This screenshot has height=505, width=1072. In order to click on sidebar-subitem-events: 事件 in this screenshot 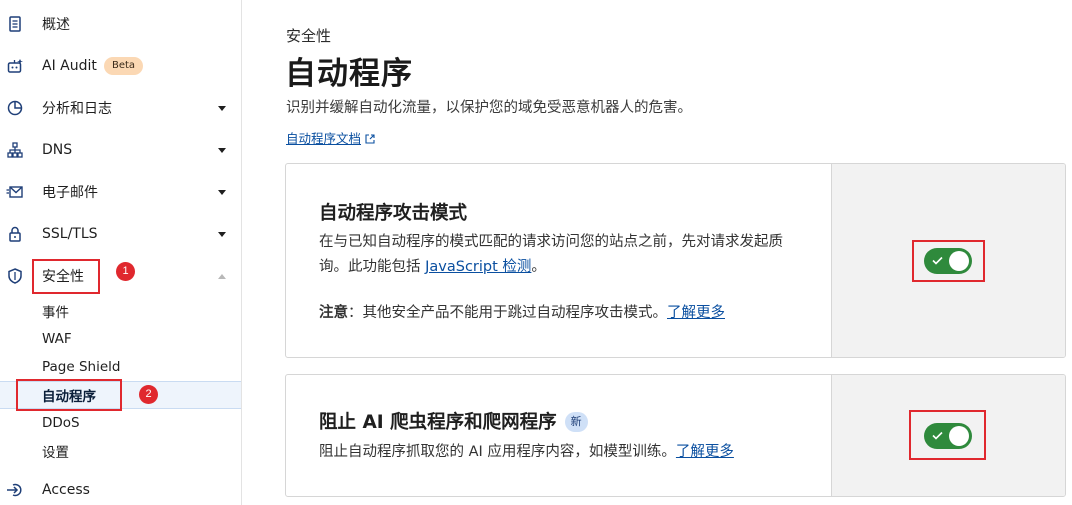, I will do `click(120, 311)`.